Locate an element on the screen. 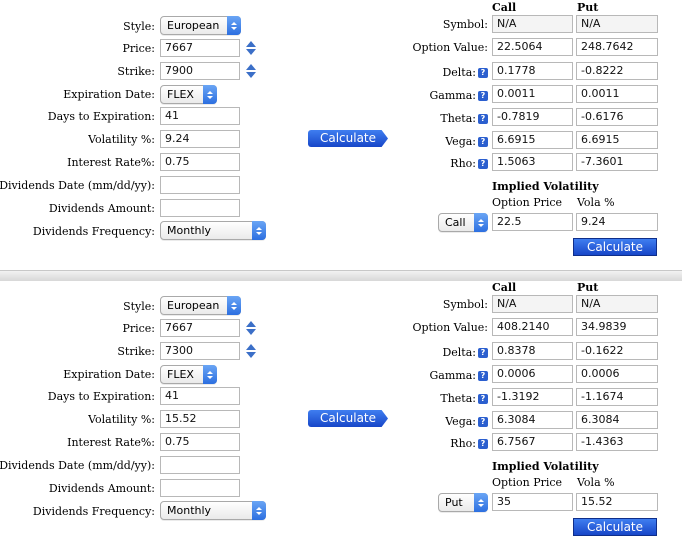 Image resolution: width=682 pixels, height=543 pixels. iv-vola-field: 15.52 is located at coordinates (617, 502).